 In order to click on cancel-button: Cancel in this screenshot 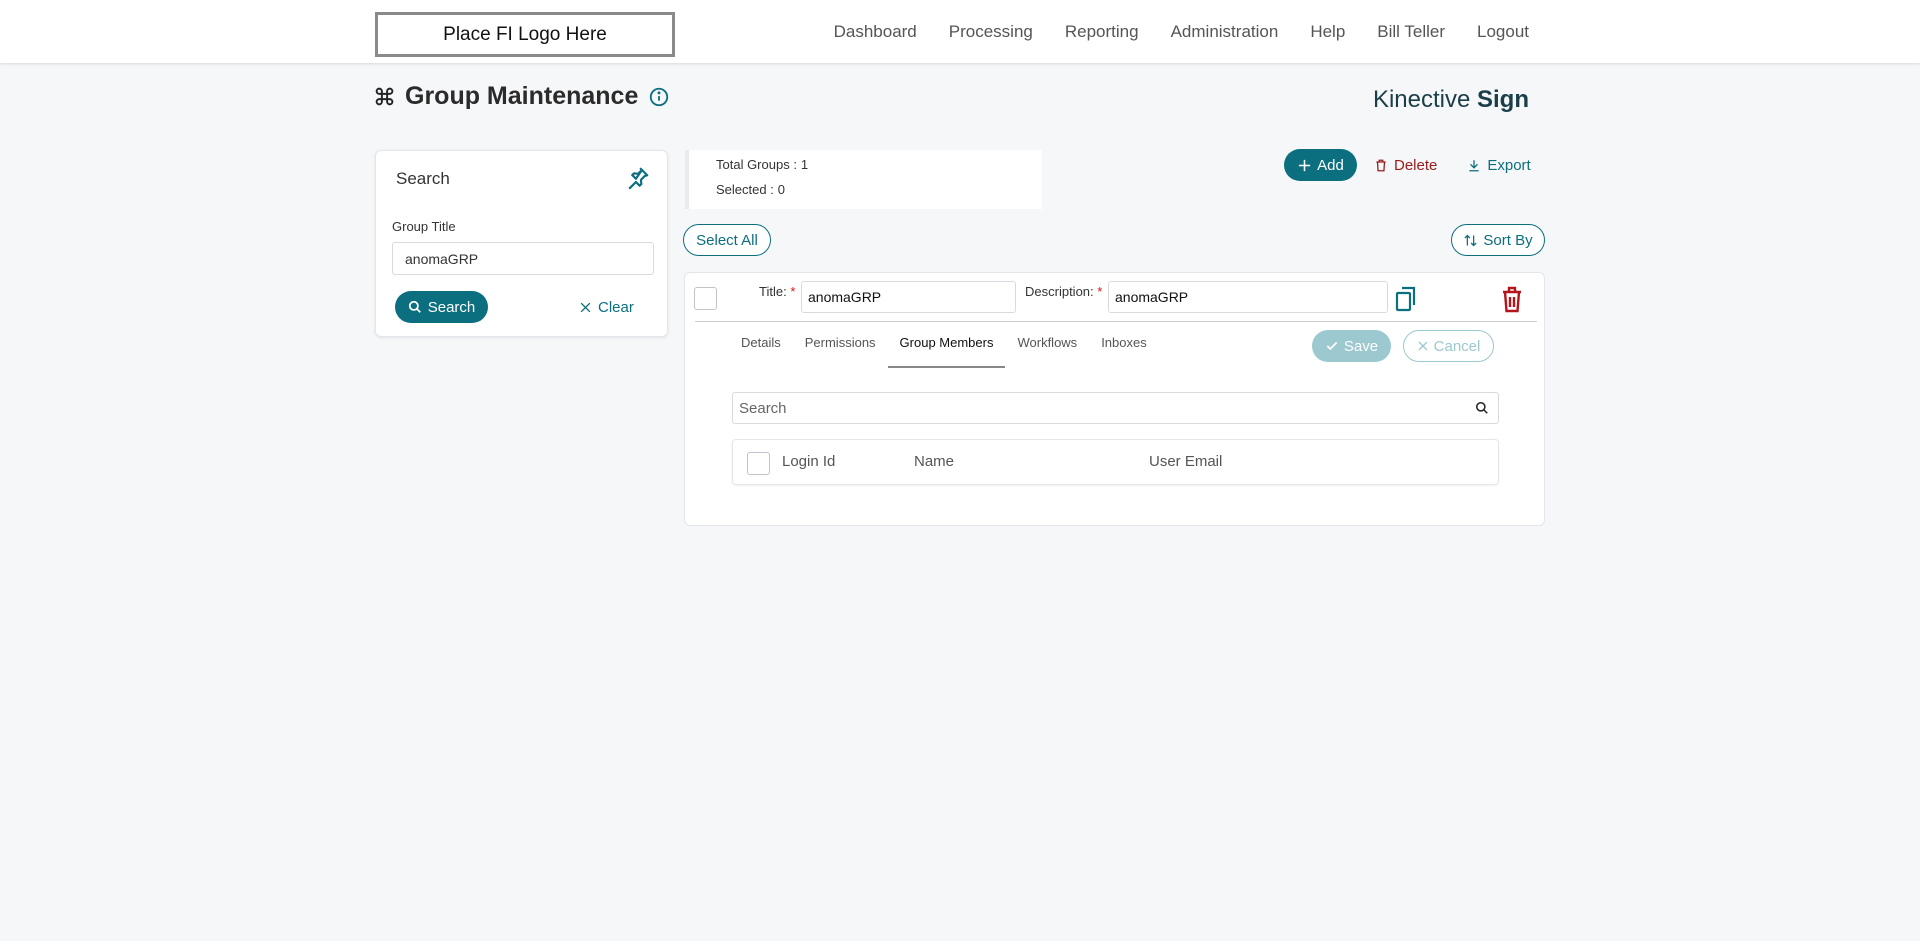, I will do `click(1448, 346)`.